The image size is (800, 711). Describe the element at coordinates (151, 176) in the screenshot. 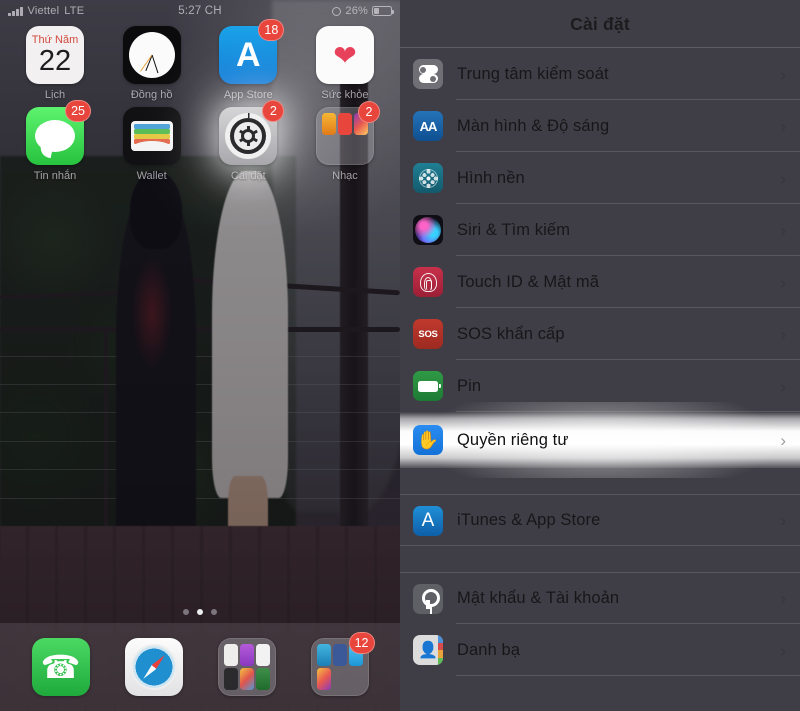

I see `app-label: Wallet` at that location.